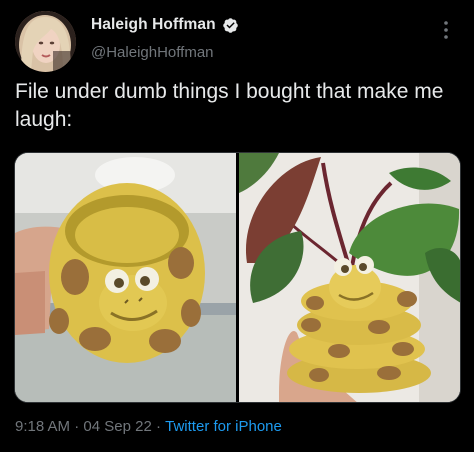 The width and height of the screenshot is (474, 452). What do you see at coordinates (117, 426) in the screenshot?
I see `tweet-date: 04 Sep 22` at bounding box center [117, 426].